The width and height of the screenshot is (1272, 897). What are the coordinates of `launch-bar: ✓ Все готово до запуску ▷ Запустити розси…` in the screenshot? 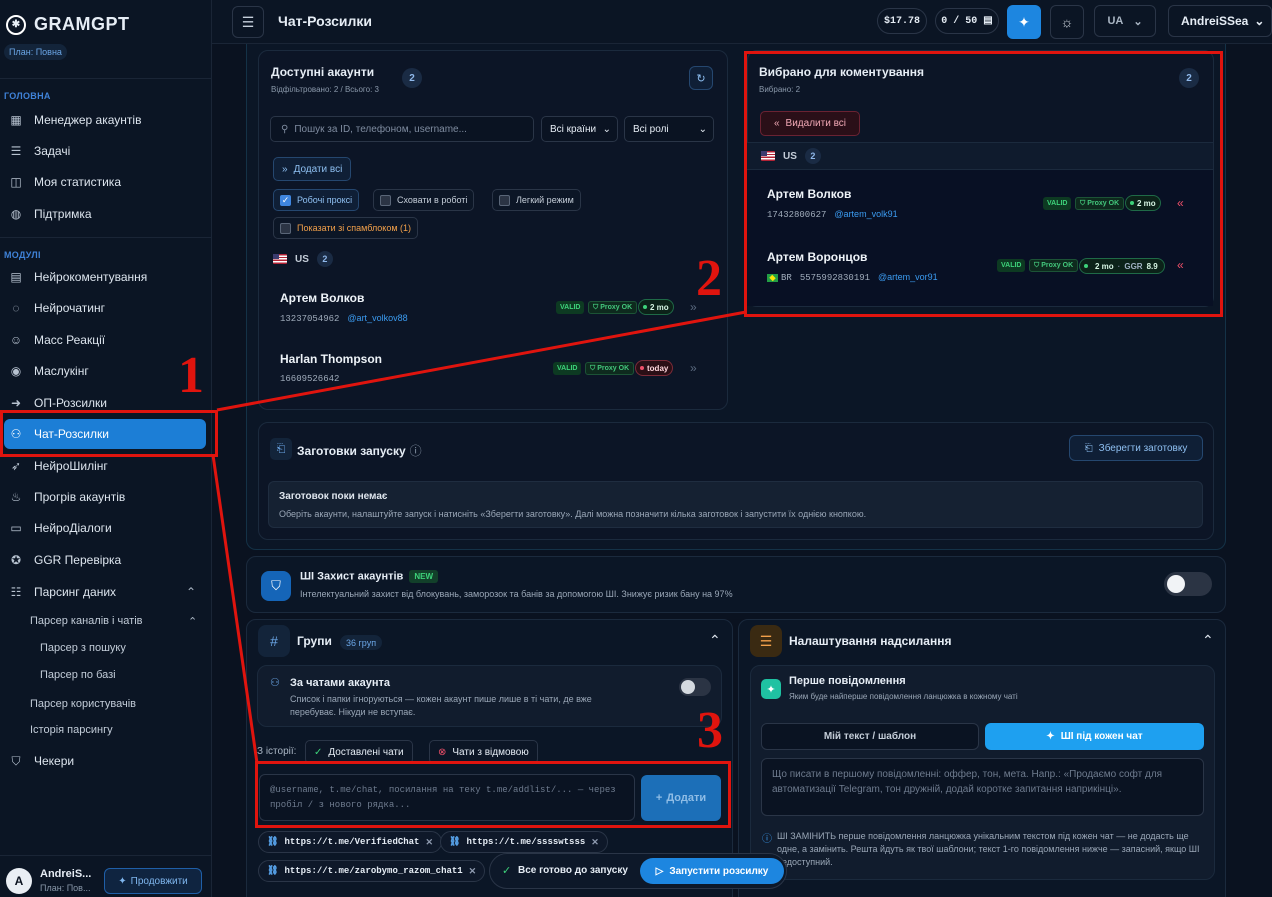 It's located at (638, 871).